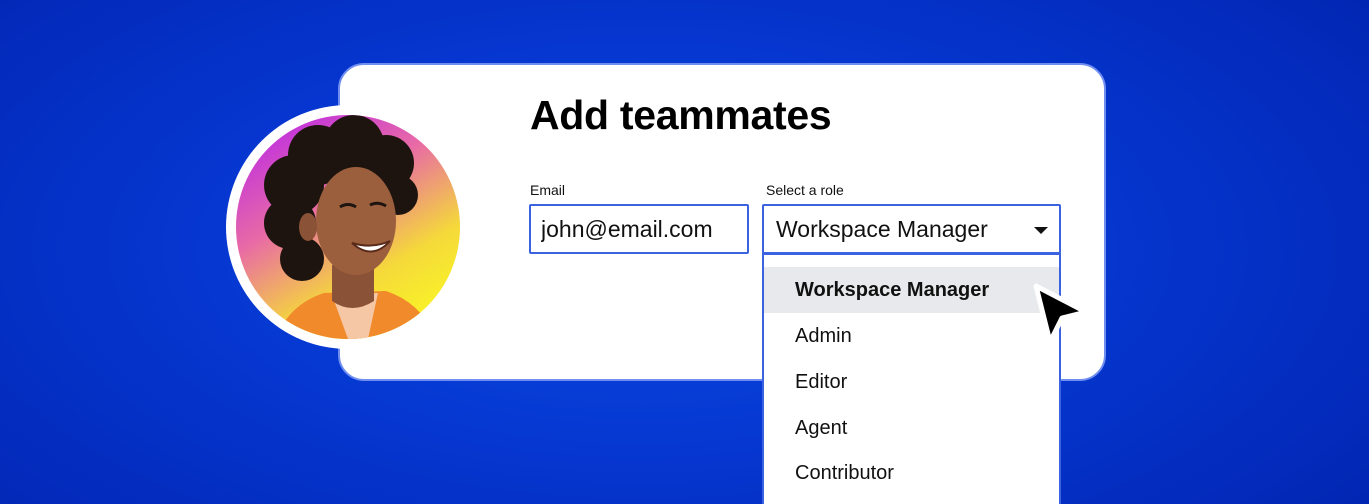  Describe the element at coordinates (911, 290) in the screenshot. I see `role-option-workspace-manager: Workspace Manager` at that location.